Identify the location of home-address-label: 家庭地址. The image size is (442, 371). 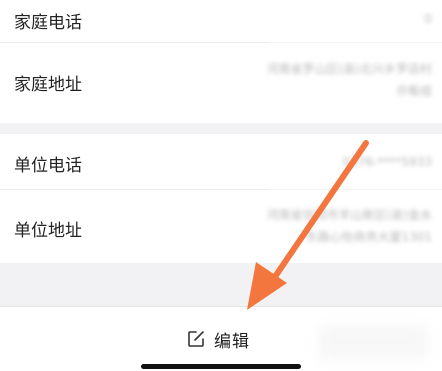
(48, 85).